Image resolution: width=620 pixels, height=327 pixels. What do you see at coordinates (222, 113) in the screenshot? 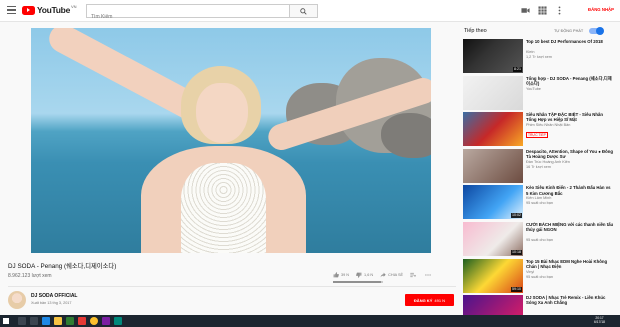
I see `scene-face` at bounding box center [222, 113].